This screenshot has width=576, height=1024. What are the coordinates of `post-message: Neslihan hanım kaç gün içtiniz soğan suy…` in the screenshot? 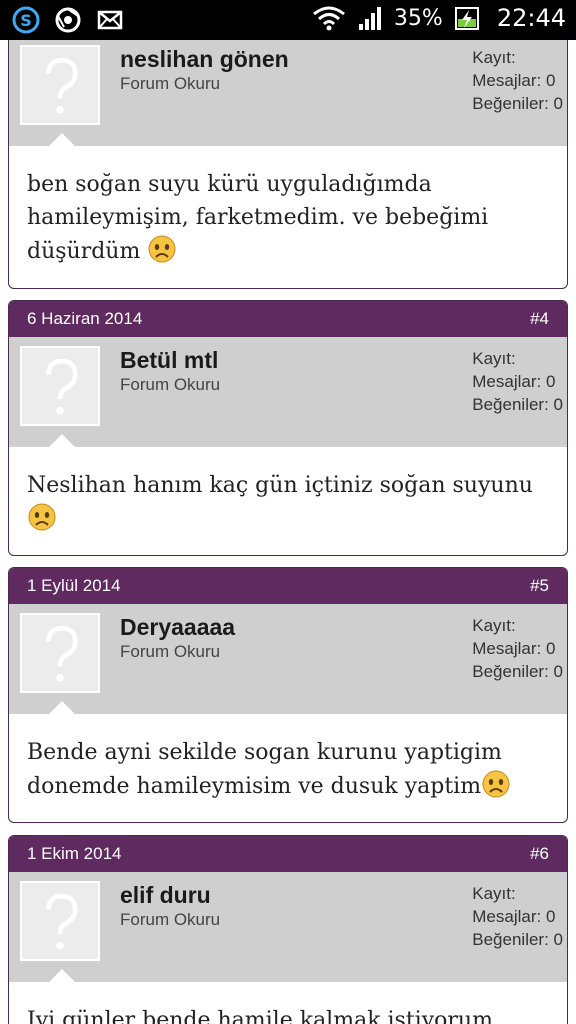 It's located at (288, 500).